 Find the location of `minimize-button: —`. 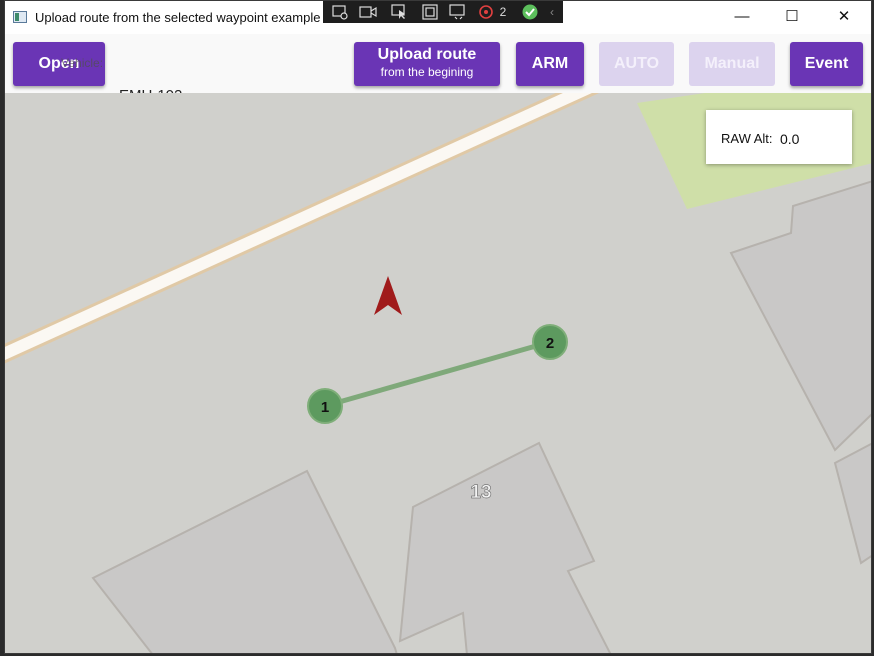

minimize-button: — is located at coordinates (742, 17).